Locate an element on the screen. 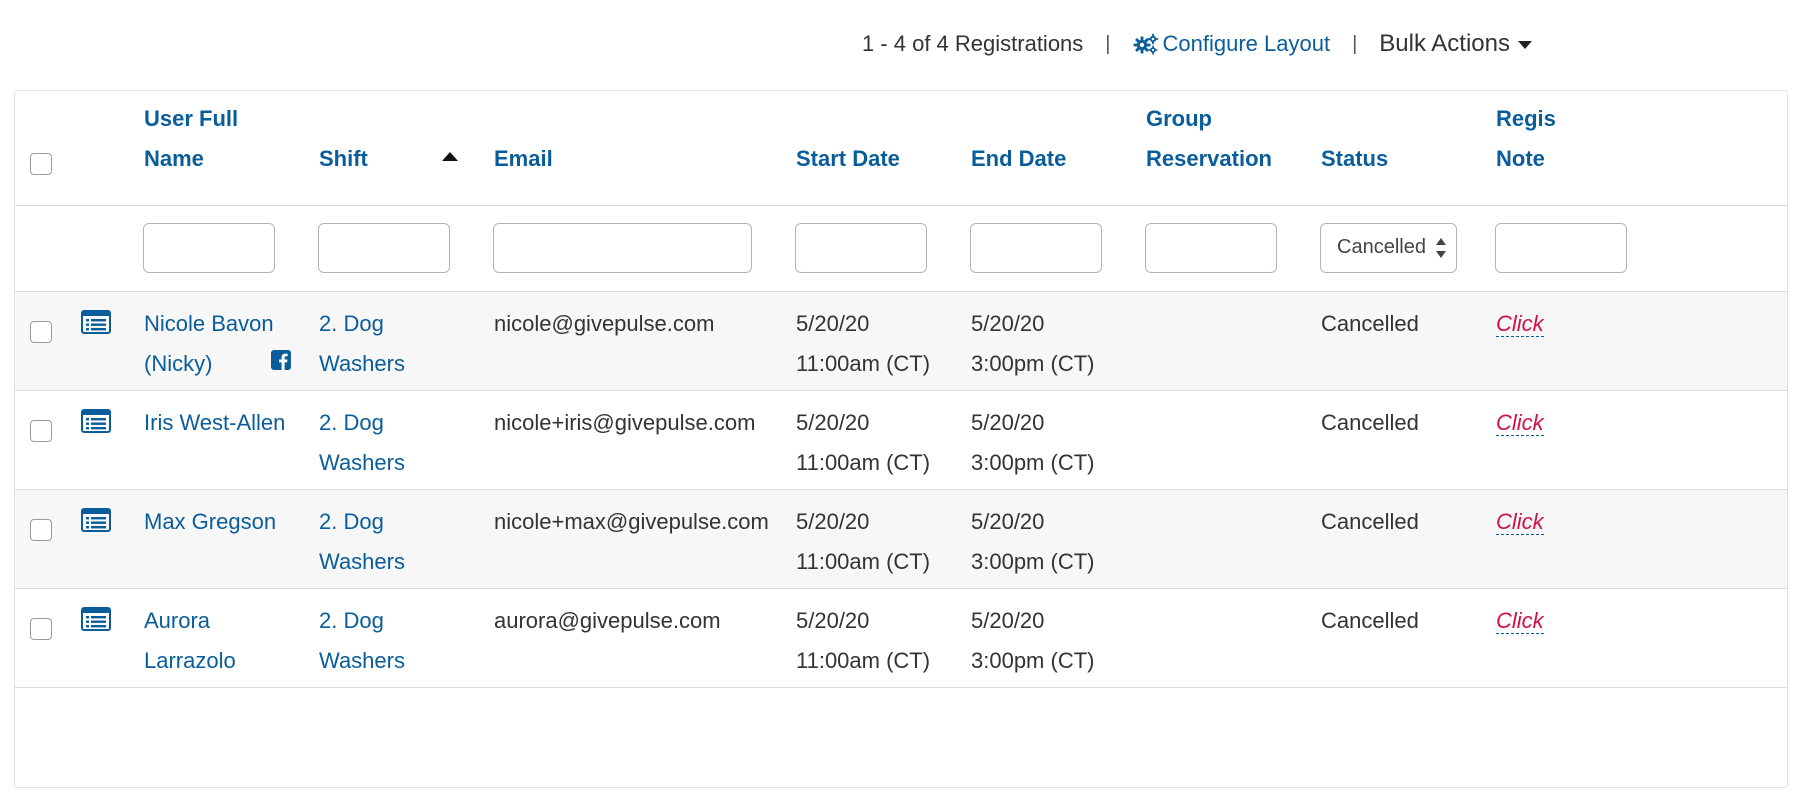 Image resolution: width=1808 pixels, height=792 pixels. configure-layout-link: Configure Layout is located at coordinates (1232, 44).